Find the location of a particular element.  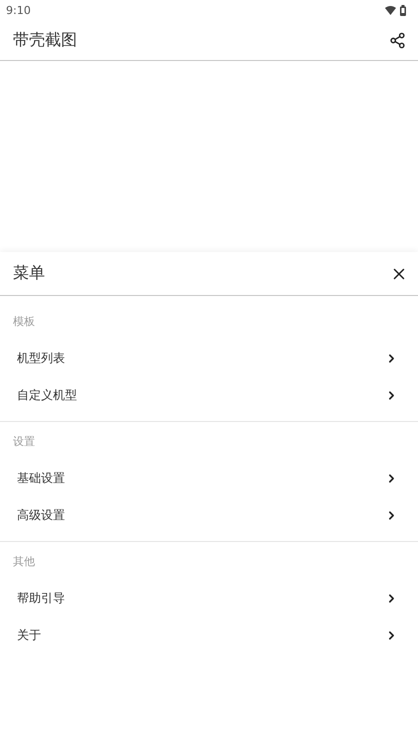

menu-item: 高级设置 is located at coordinates (209, 515).